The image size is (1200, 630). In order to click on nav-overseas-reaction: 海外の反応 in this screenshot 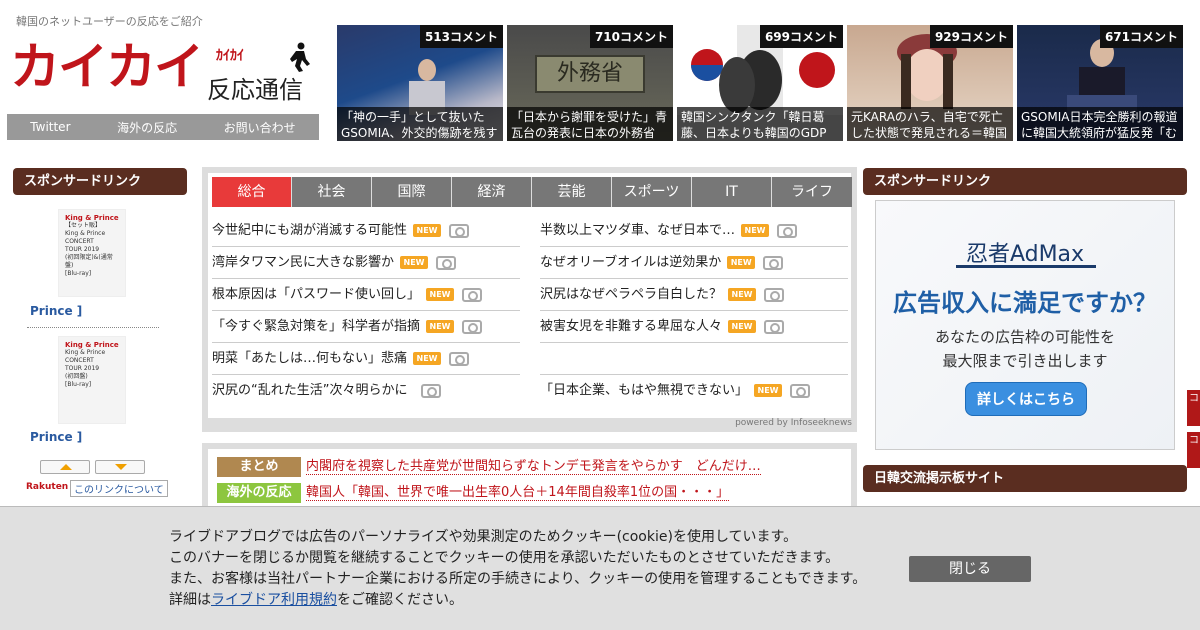, I will do `click(147, 127)`.